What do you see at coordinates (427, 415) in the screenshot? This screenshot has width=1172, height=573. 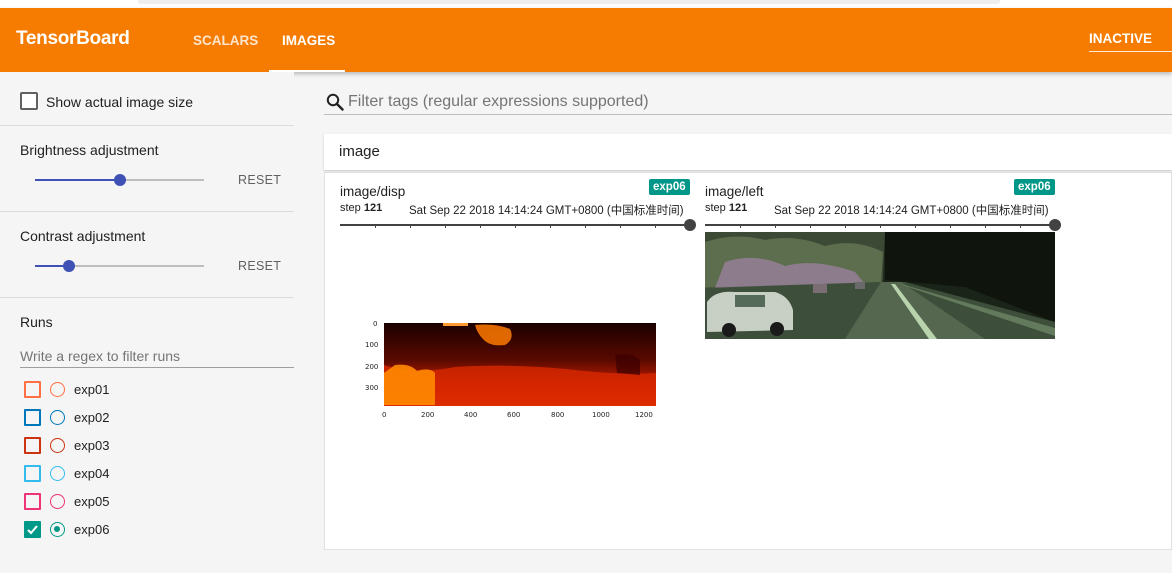 I see `x-tick-label: 200` at bounding box center [427, 415].